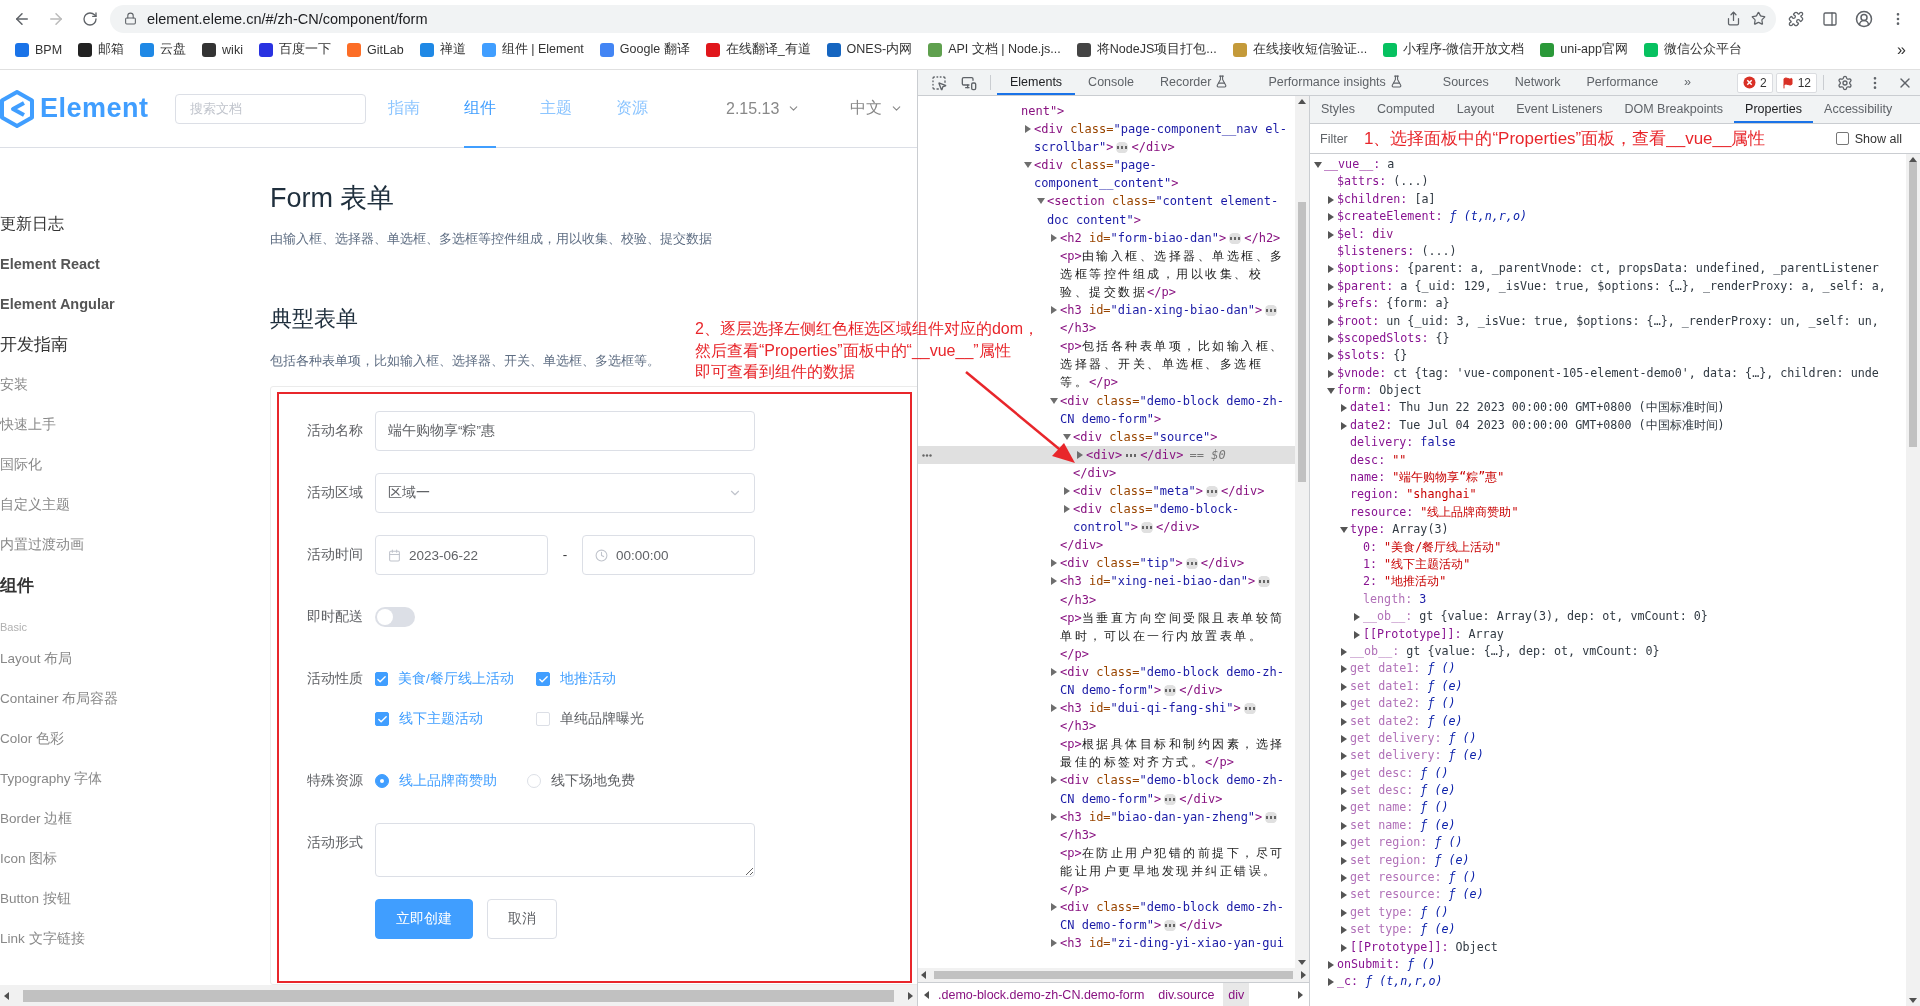 The width and height of the screenshot is (1920, 1006). What do you see at coordinates (1335, 82) in the screenshot?
I see `devtools-tab: Performance insights` at bounding box center [1335, 82].